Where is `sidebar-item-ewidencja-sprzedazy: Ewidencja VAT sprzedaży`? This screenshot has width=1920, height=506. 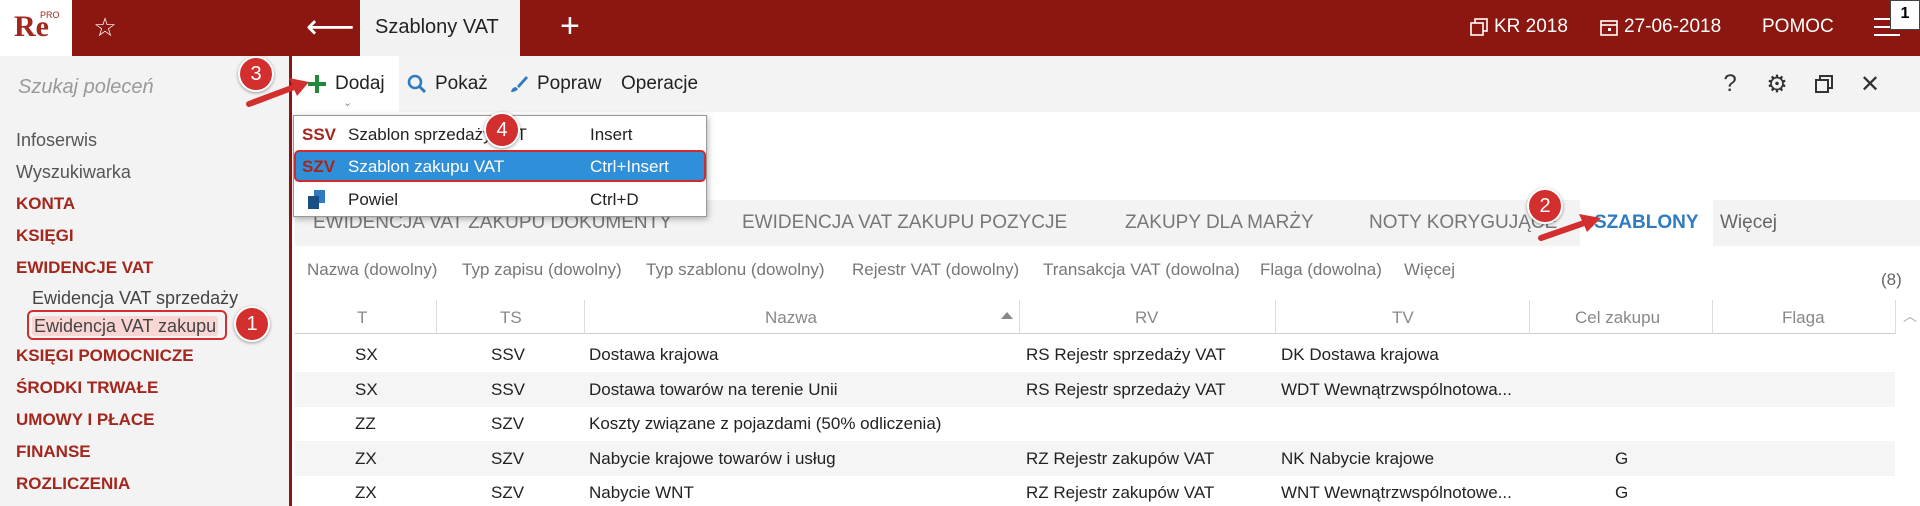 sidebar-item-ewidencja-sprzedazy: Ewidencja VAT sprzedaży is located at coordinates (127, 298).